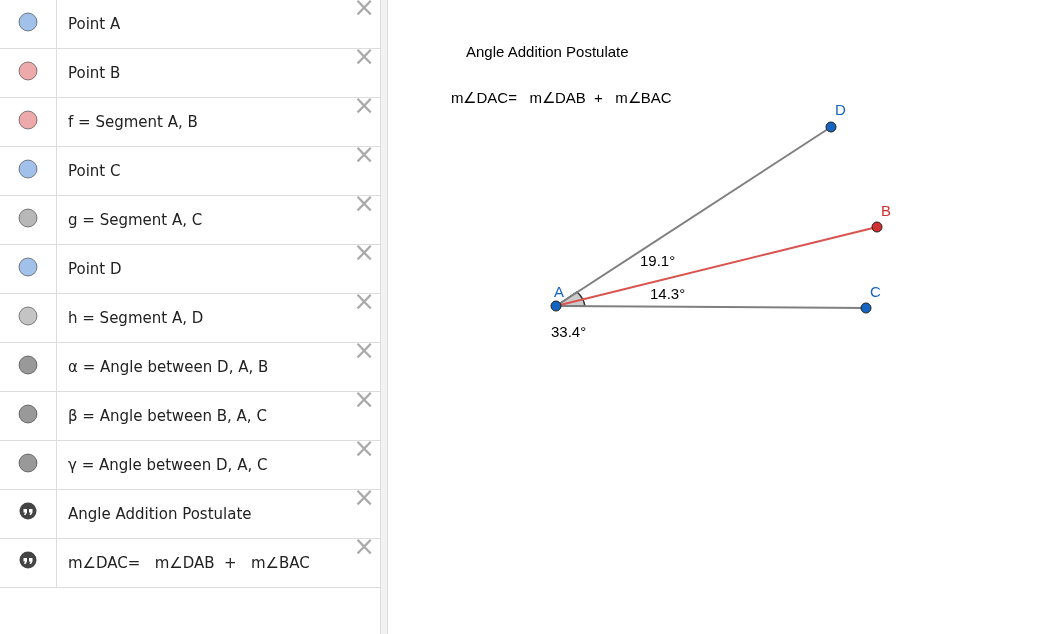  Describe the element at coordinates (886, 210) in the screenshot. I see `point-label: B` at that location.